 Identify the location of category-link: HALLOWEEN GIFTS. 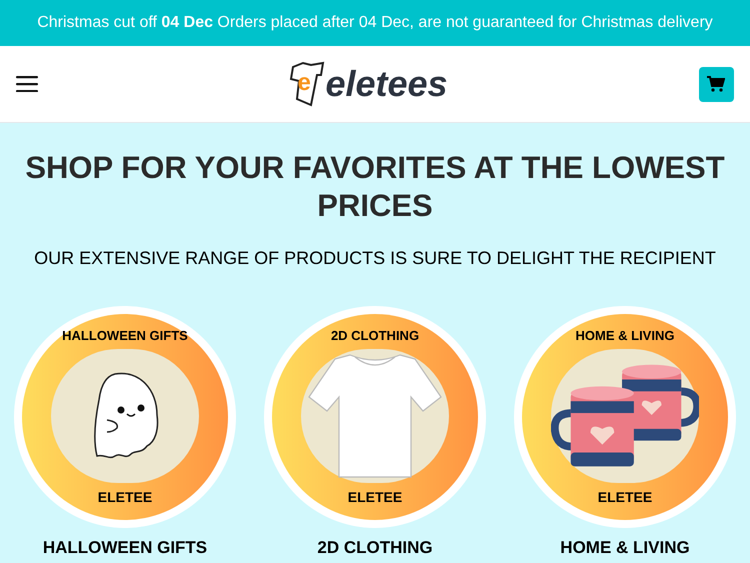
(125, 548).